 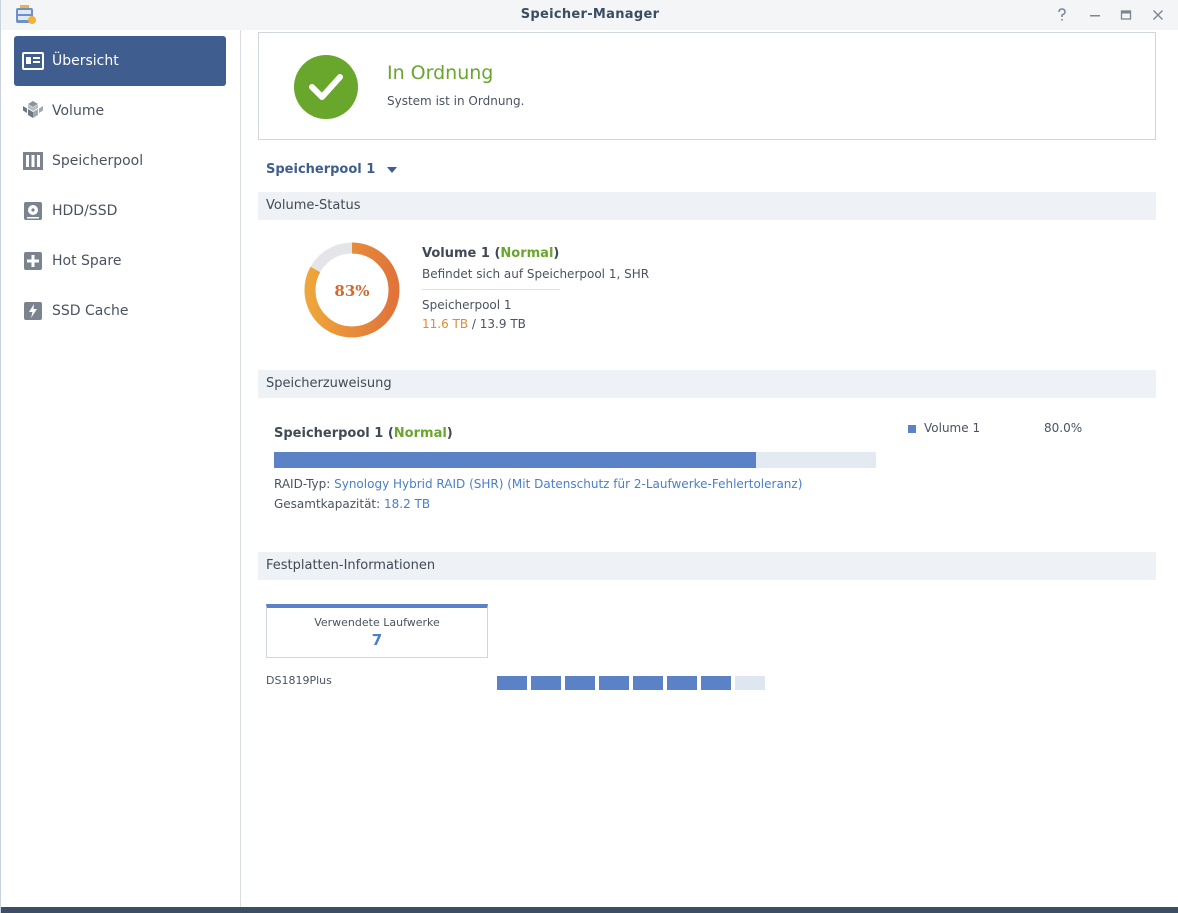 I want to click on volume-divider, so click(x=491, y=289).